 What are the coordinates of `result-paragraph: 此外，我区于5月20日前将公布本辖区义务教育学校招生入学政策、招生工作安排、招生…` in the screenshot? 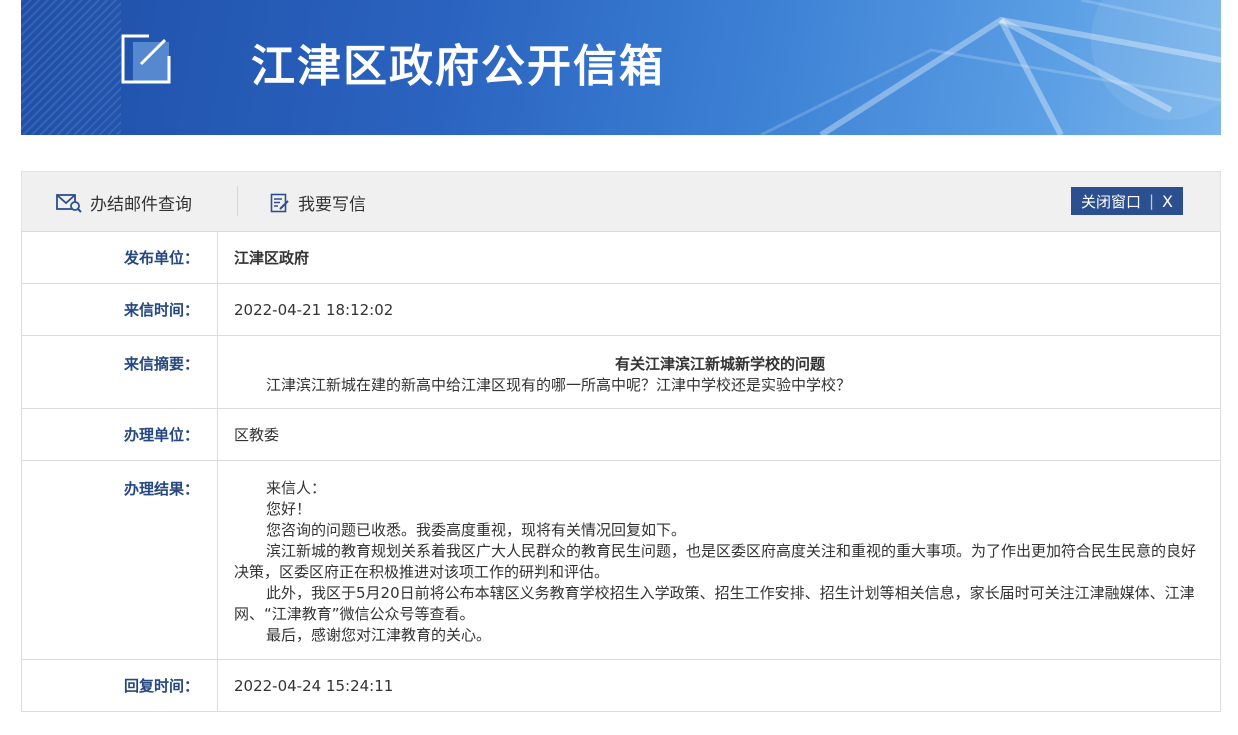 It's located at (714, 603).